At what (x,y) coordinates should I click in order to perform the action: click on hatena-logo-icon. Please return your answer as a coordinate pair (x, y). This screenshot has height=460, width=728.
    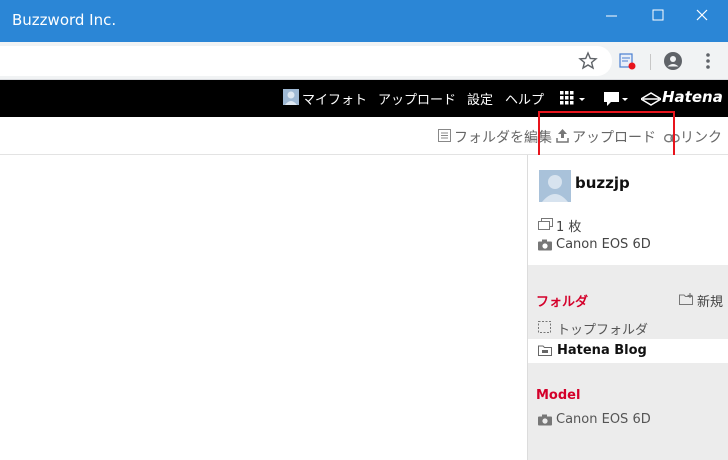
    Looking at the image, I should click on (651, 100).